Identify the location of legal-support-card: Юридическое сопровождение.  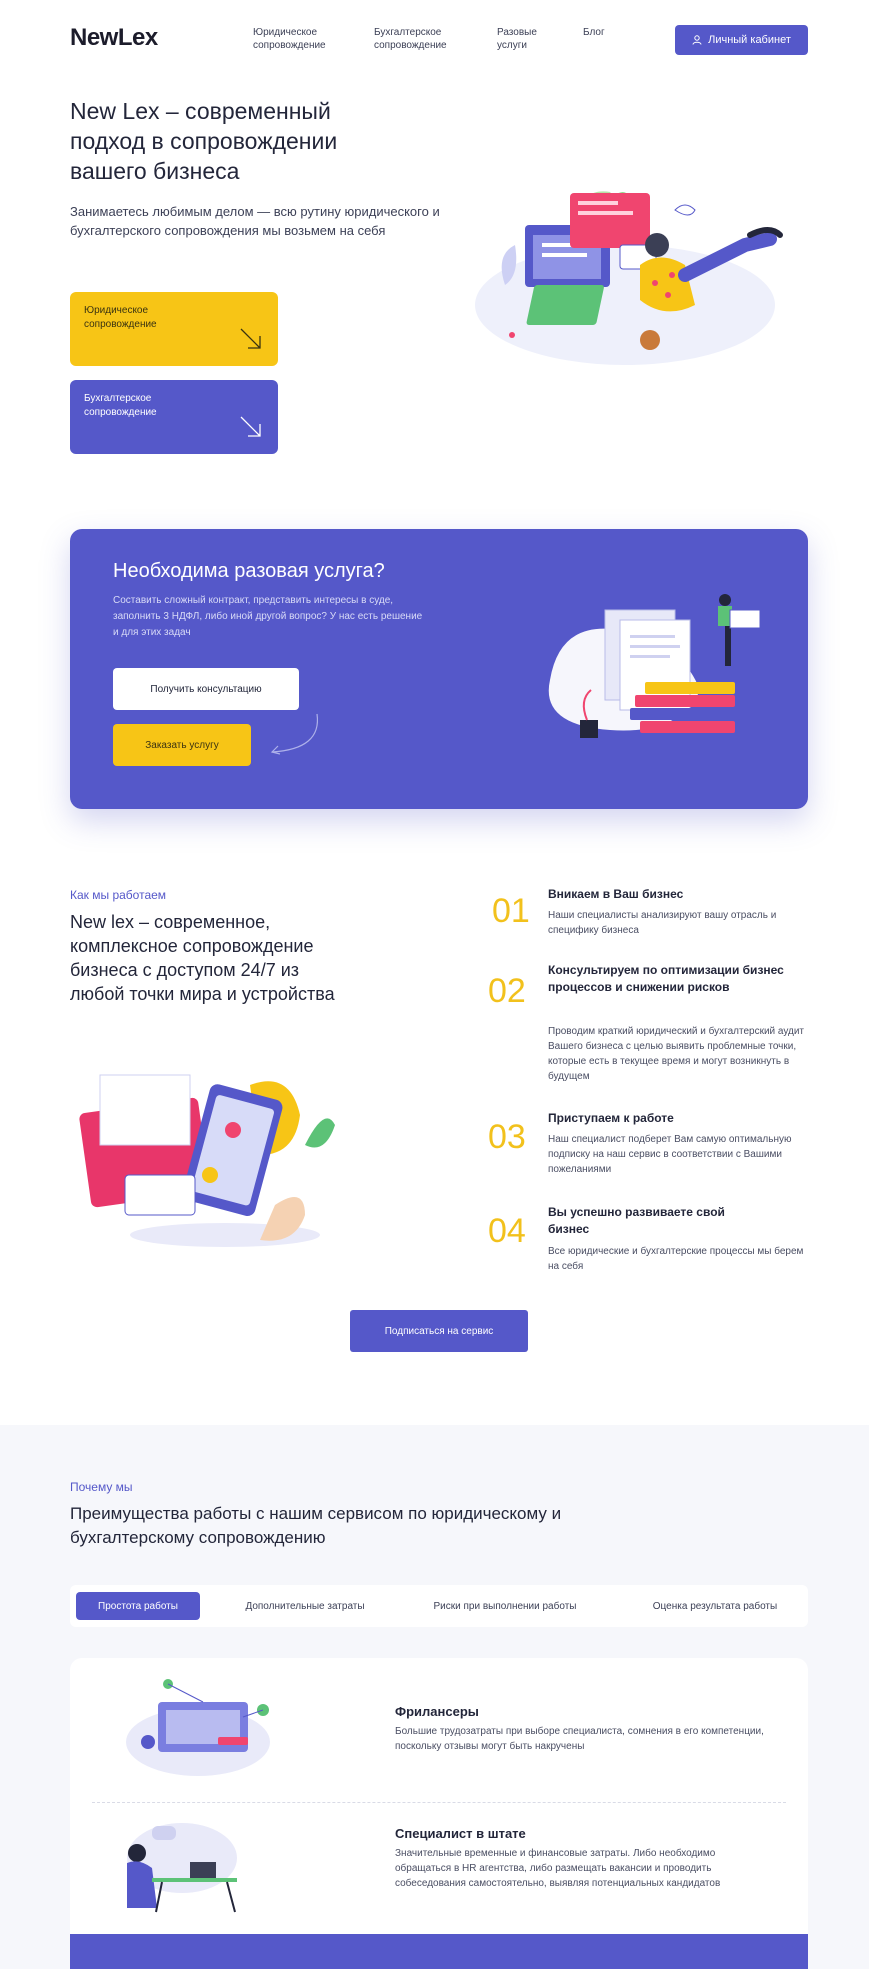
(174, 329).